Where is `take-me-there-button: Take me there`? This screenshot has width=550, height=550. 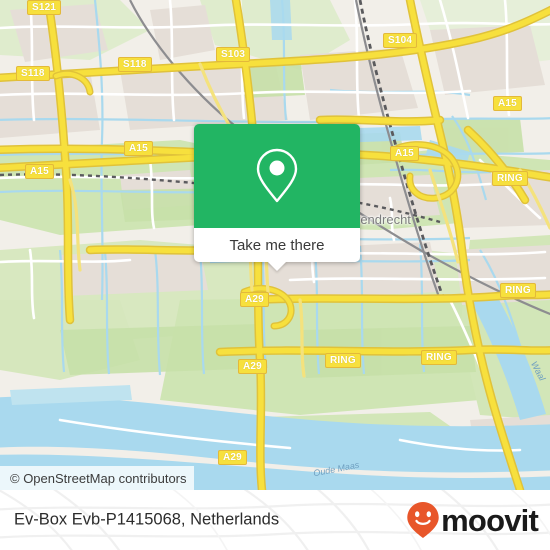
take-me-there-button: Take me there is located at coordinates (277, 249).